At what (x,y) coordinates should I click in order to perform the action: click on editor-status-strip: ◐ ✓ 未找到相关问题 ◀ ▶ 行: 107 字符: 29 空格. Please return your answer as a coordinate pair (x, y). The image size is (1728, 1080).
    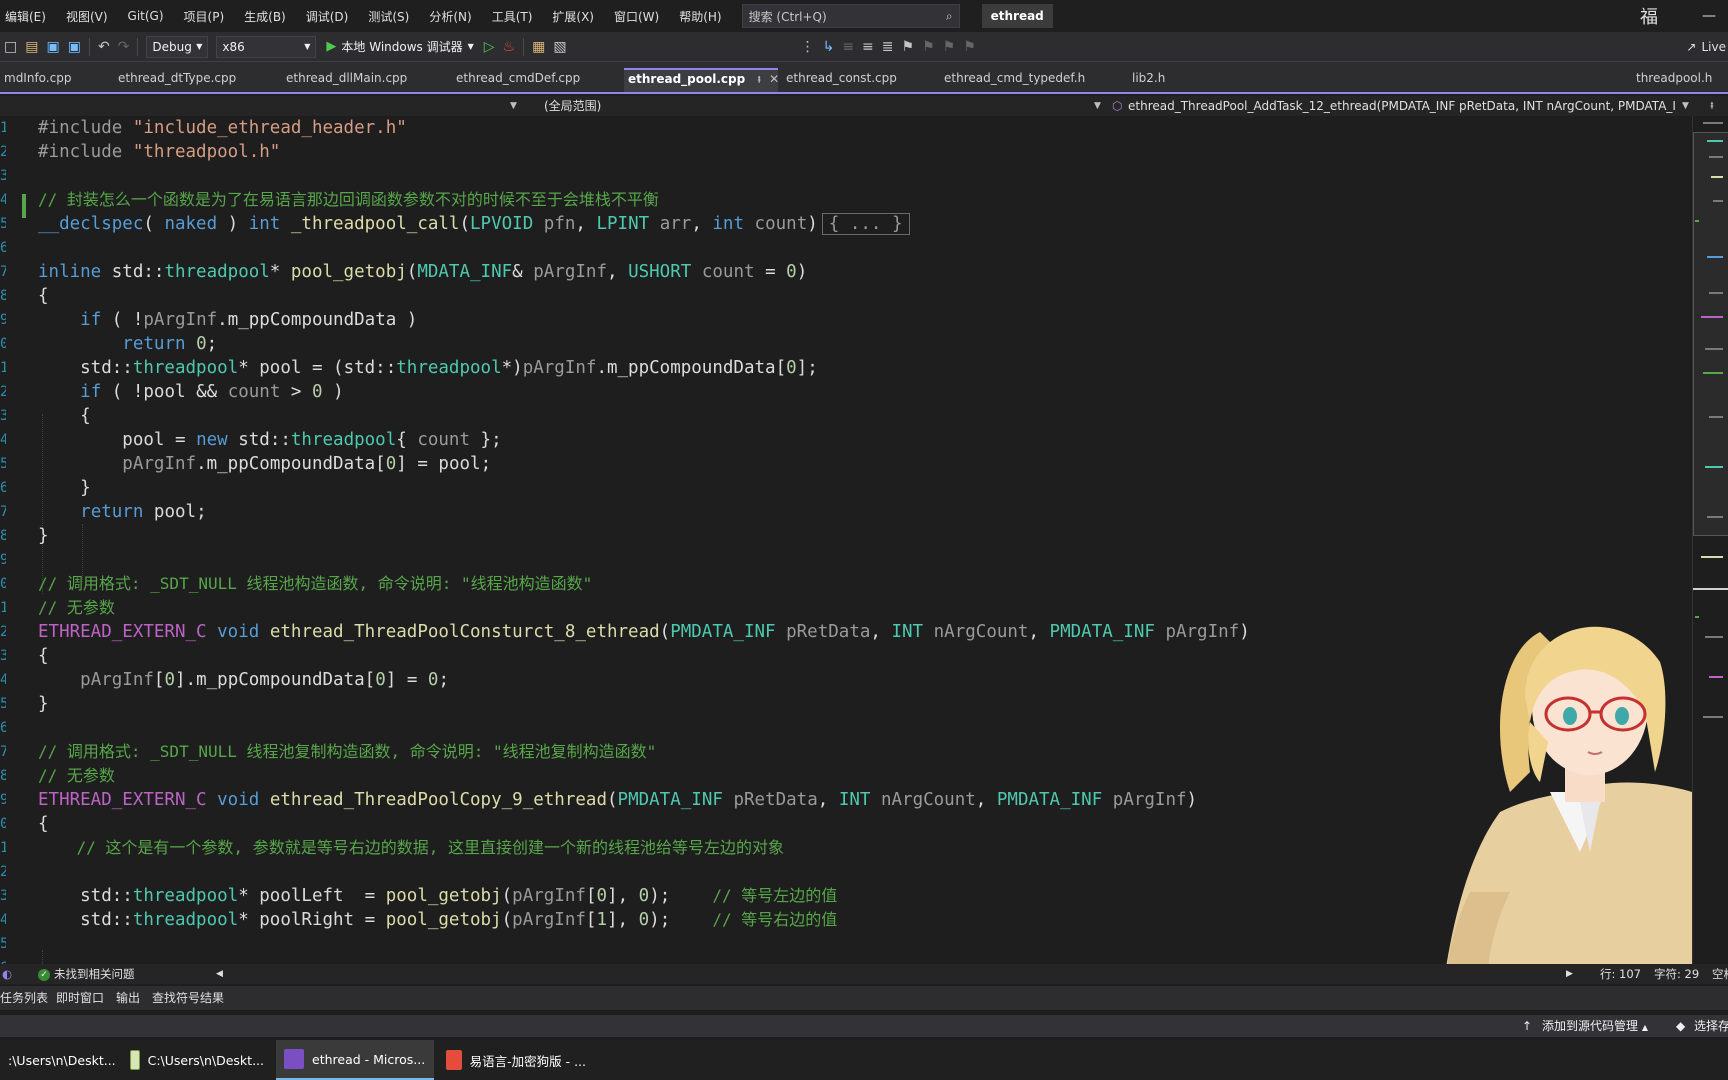
    Looking at the image, I should click on (864, 974).